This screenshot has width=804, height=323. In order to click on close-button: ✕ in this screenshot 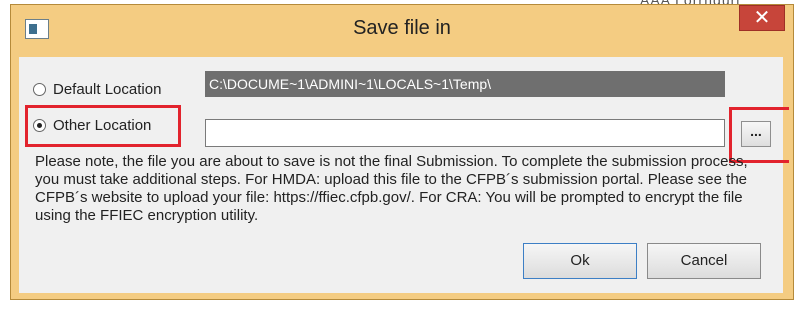, I will do `click(762, 18)`.